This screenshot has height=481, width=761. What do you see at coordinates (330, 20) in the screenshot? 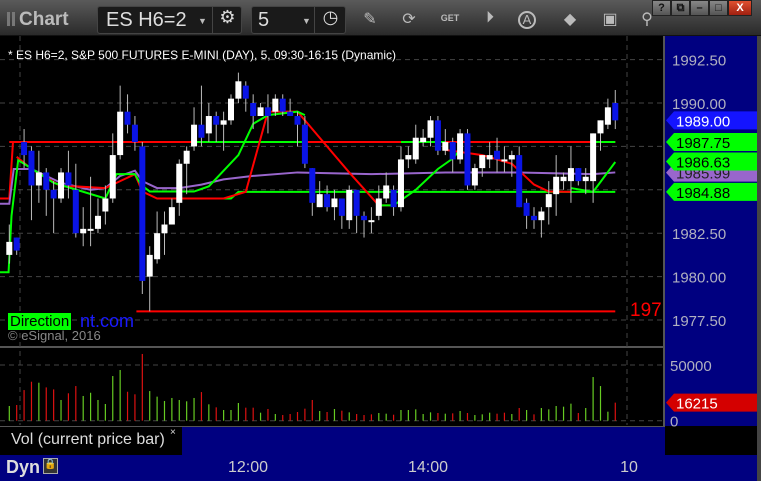
I see `clock-icon: ◷` at bounding box center [330, 20].